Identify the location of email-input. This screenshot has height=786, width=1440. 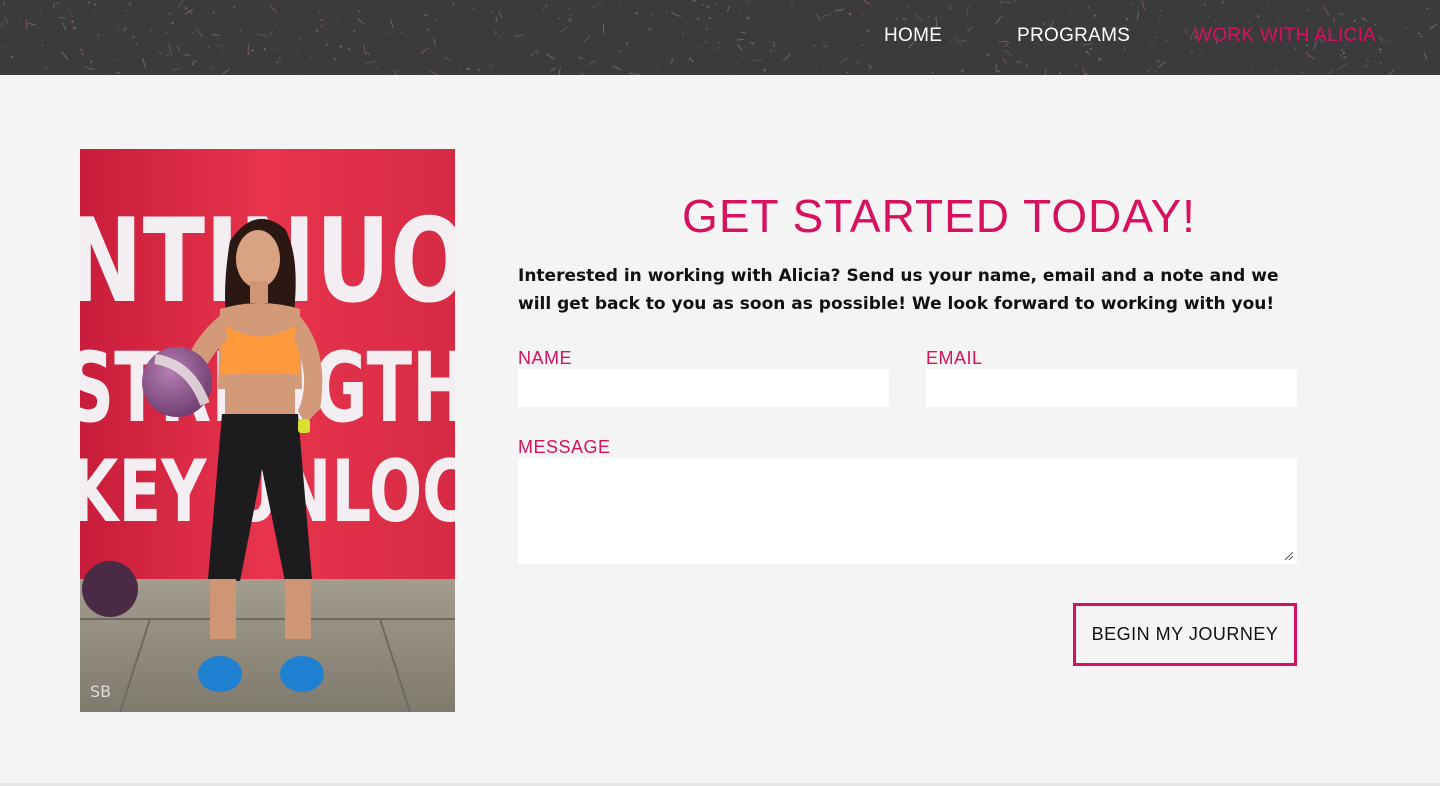
(1111, 388).